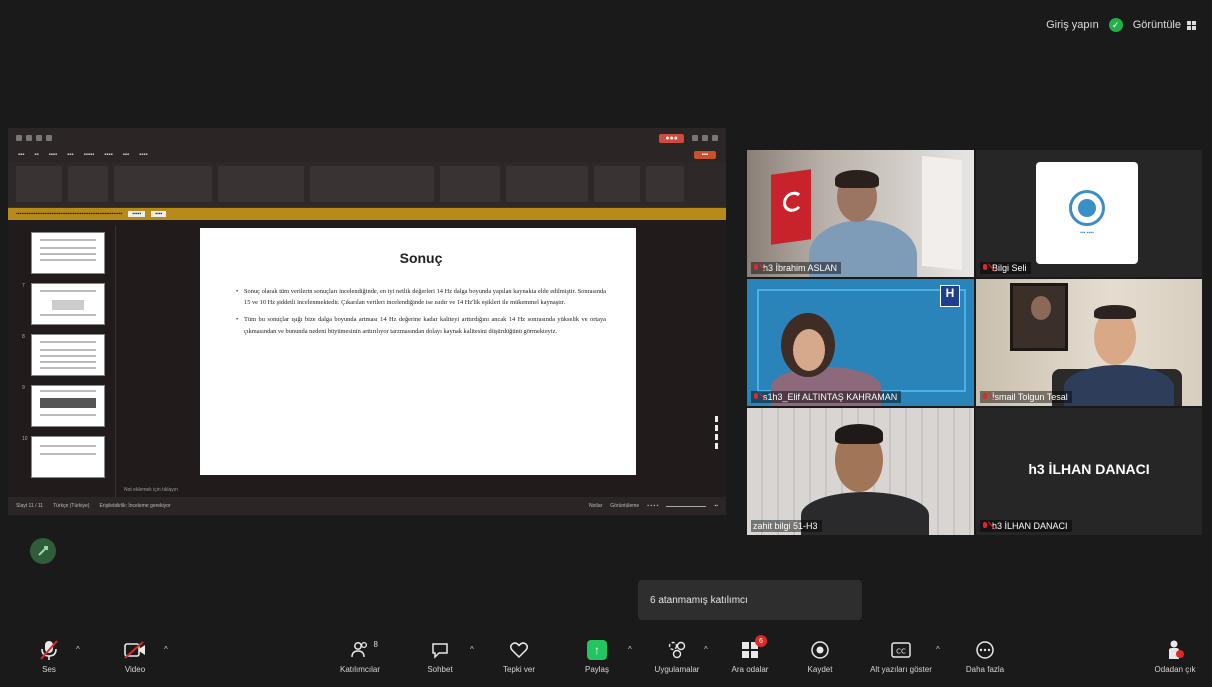  What do you see at coordinates (78, 649) in the screenshot?
I see `mute-options-caret: ^` at bounding box center [78, 649].